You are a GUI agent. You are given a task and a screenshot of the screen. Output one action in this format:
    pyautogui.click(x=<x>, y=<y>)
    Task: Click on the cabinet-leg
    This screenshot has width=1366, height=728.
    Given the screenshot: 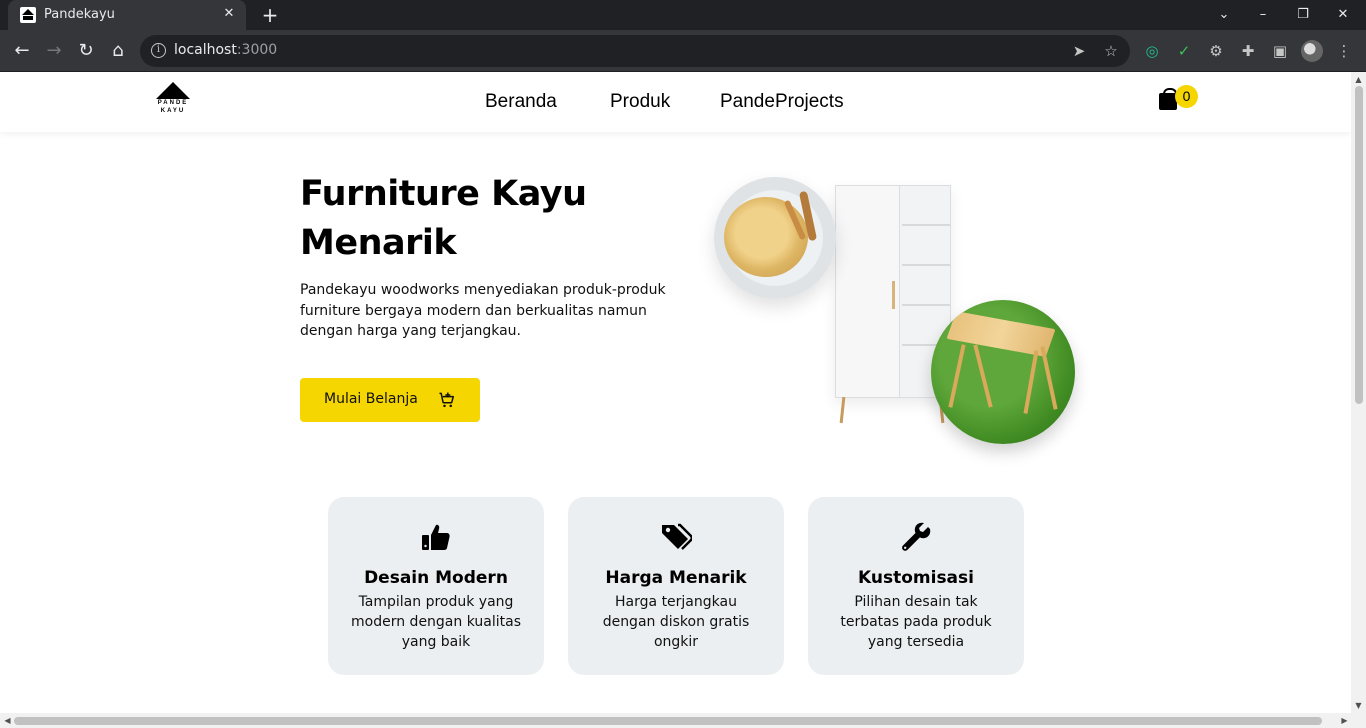 What is the action you would take?
    pyautogui.click(x=842, y=410)
    